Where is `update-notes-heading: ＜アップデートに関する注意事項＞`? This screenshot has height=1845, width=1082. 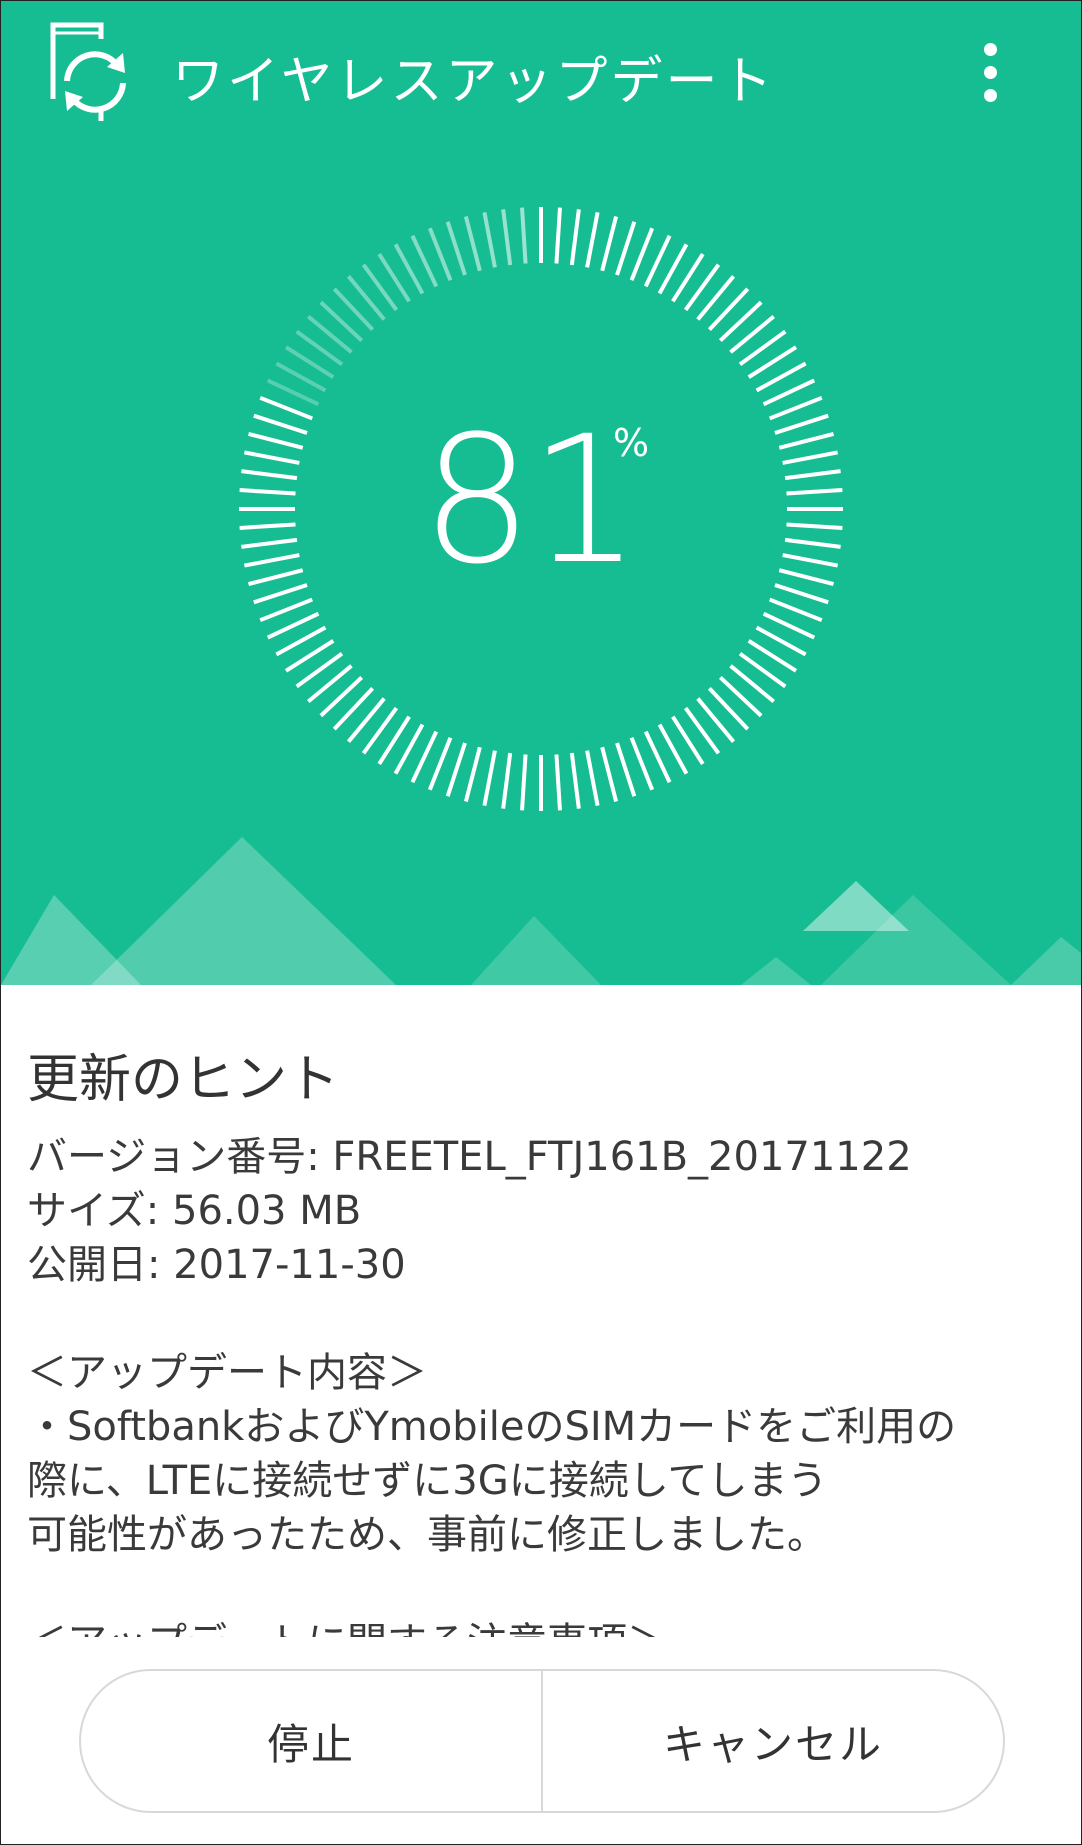
update-notes-heading: ＜アップデートに関する注意事項＞ is located at coordinates (547, 1626).